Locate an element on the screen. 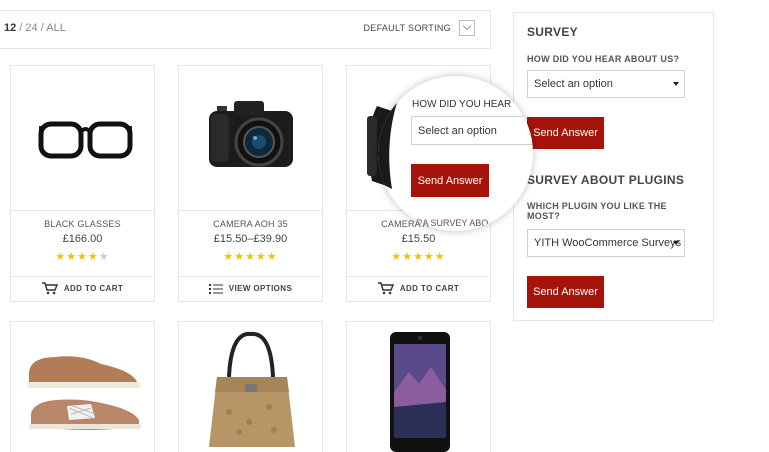 Image resolution: width=769 pixels, height=452 pixels. product-price: £166.00 is located at coordinates (82, 239).